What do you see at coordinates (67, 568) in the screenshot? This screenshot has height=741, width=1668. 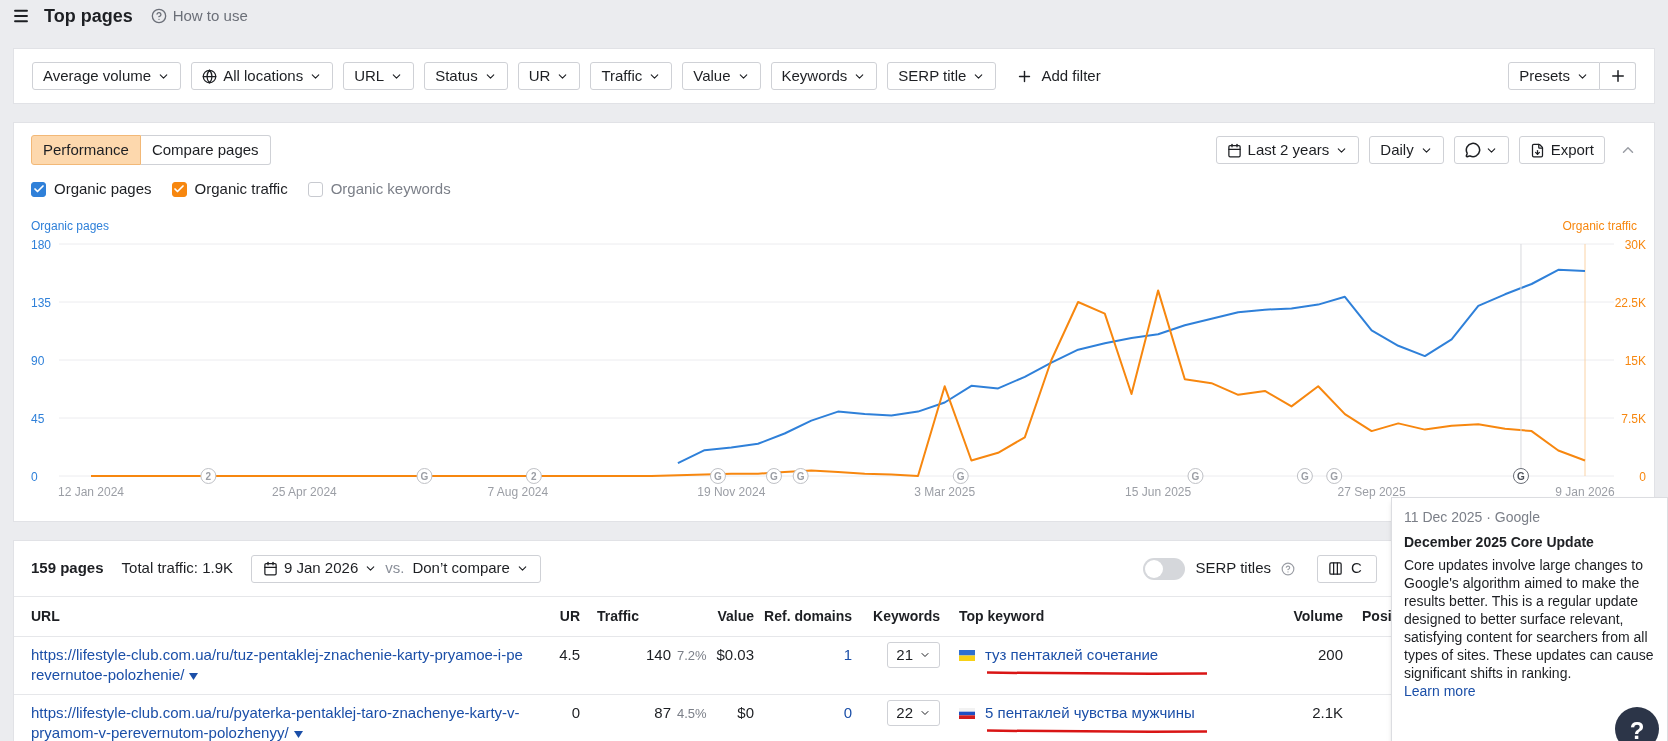 I see `page-count: 159 pages` at bounding box center [67, 568].